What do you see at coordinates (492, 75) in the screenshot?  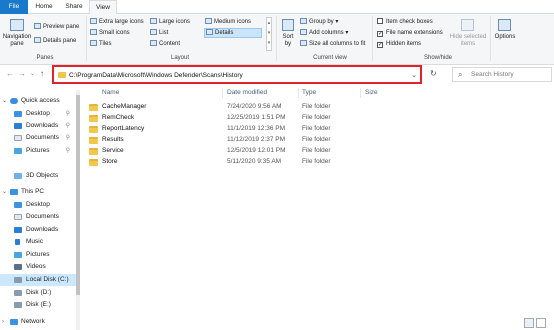 I see `search-input: Search History` at bounding box center [492, 75].